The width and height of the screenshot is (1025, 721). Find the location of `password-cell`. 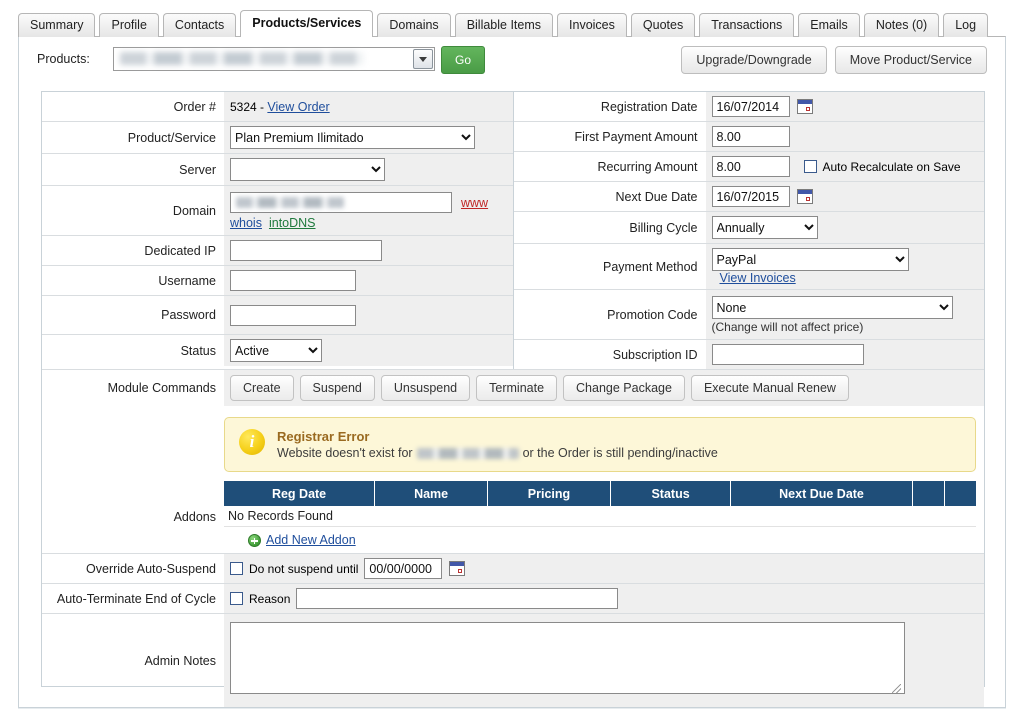

password-cell is located at coordinates (368, 315).